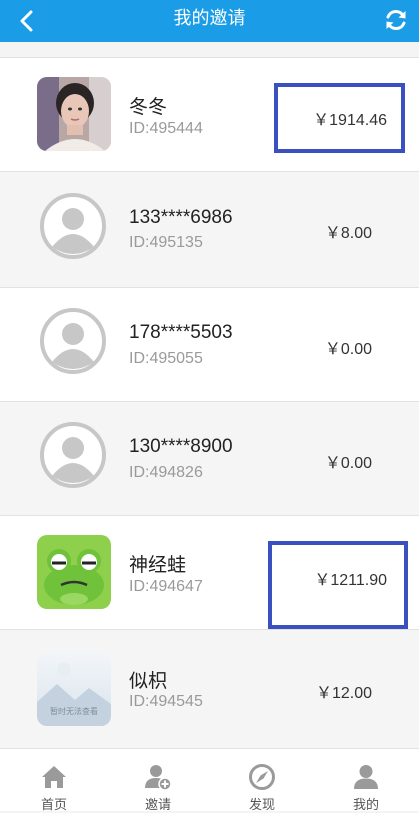 The height and width of the screenshot is (813, 419). Describe the element at coordinates (158, 778) in the screenshot. I see `add-user-icon` at that location.